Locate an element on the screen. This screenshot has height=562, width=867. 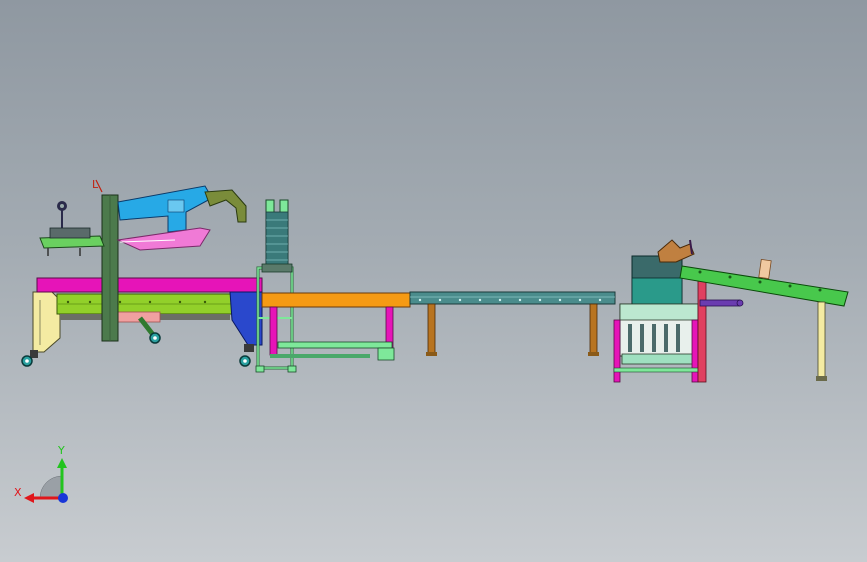
red-post is located at coordinates (702, 330).